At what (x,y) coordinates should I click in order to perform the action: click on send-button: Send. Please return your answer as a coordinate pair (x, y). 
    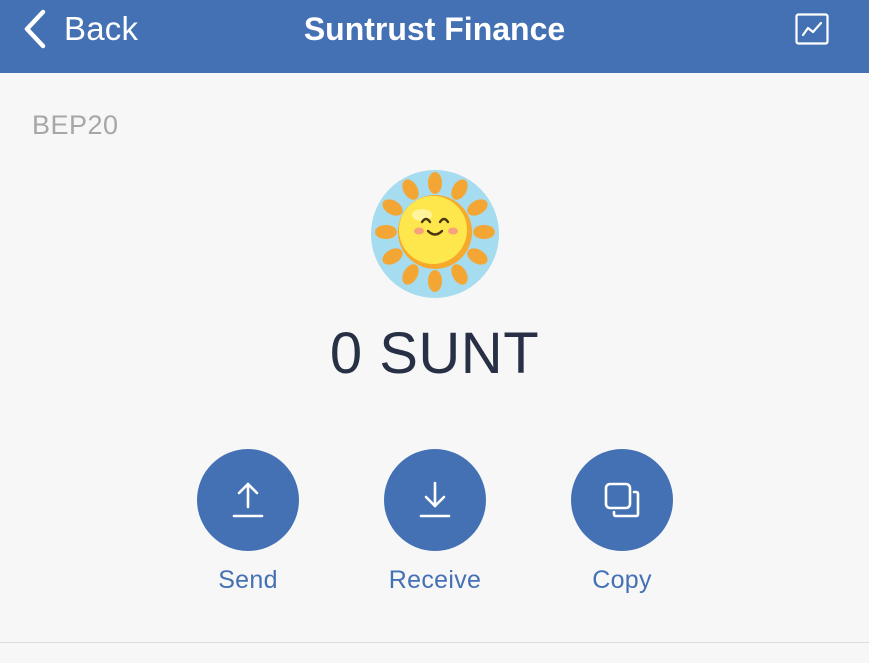
    Looking at the image, I should click on (248, 522).